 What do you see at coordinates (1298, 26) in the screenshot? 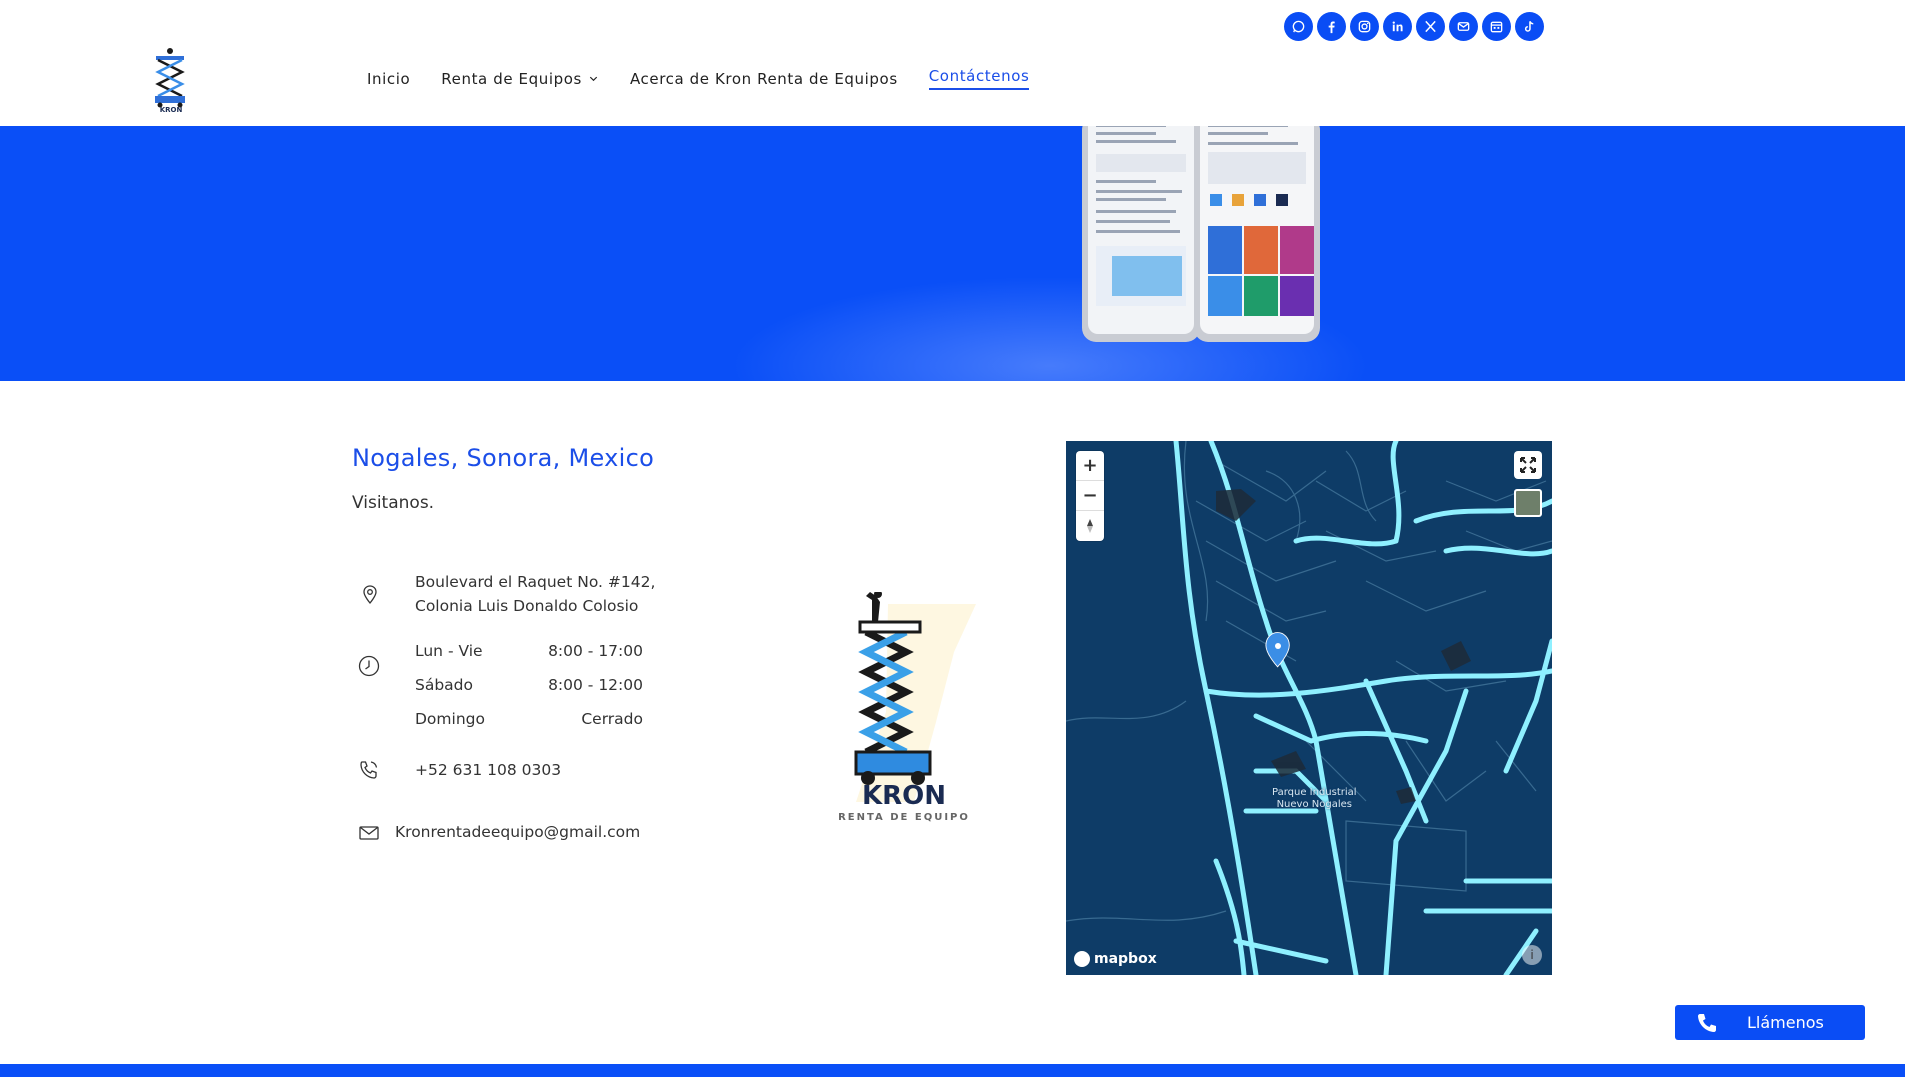
I see `whatsapp-icon` at bounding box center [1298, 26].